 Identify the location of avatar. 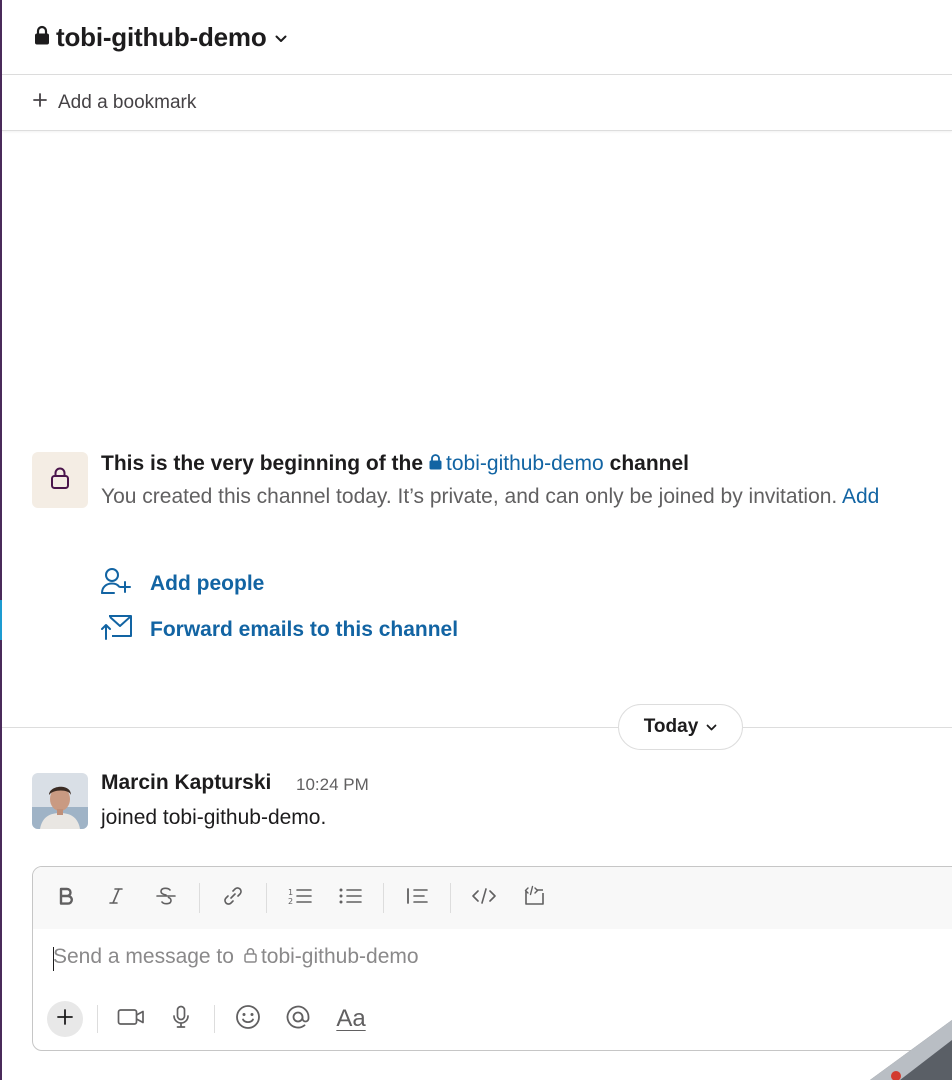
(60, 801).